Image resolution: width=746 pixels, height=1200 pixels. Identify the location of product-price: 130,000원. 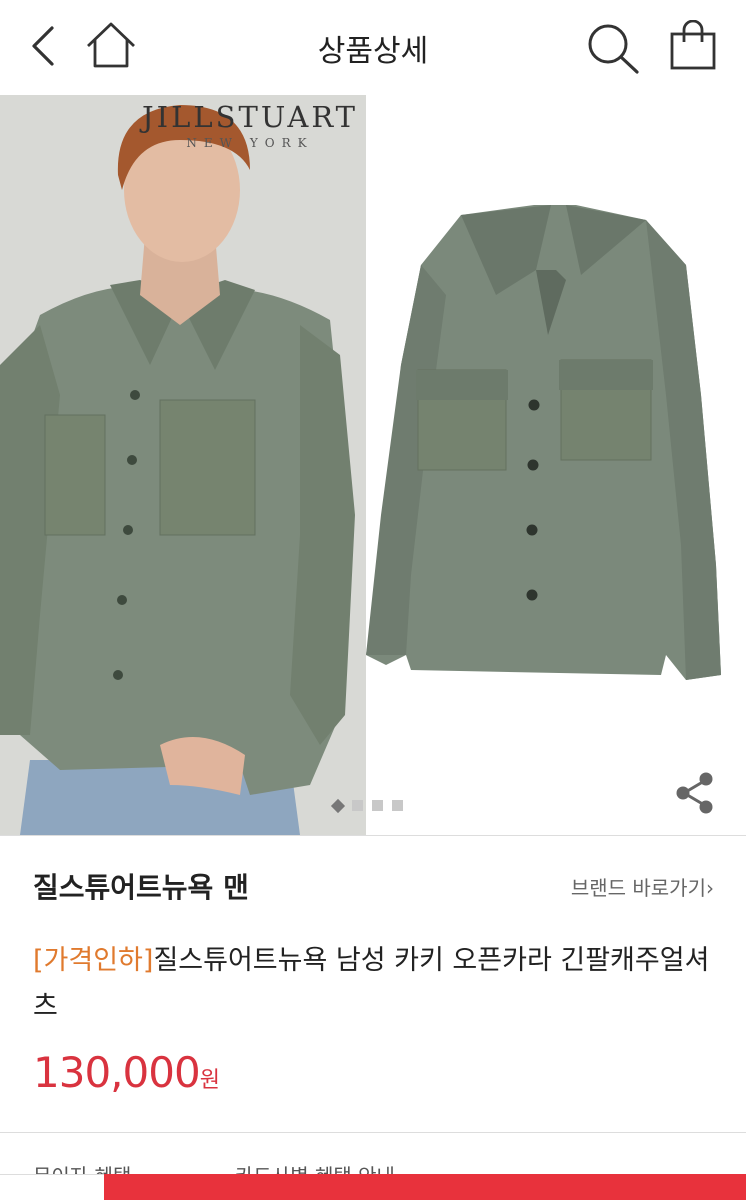
(126, 1072).